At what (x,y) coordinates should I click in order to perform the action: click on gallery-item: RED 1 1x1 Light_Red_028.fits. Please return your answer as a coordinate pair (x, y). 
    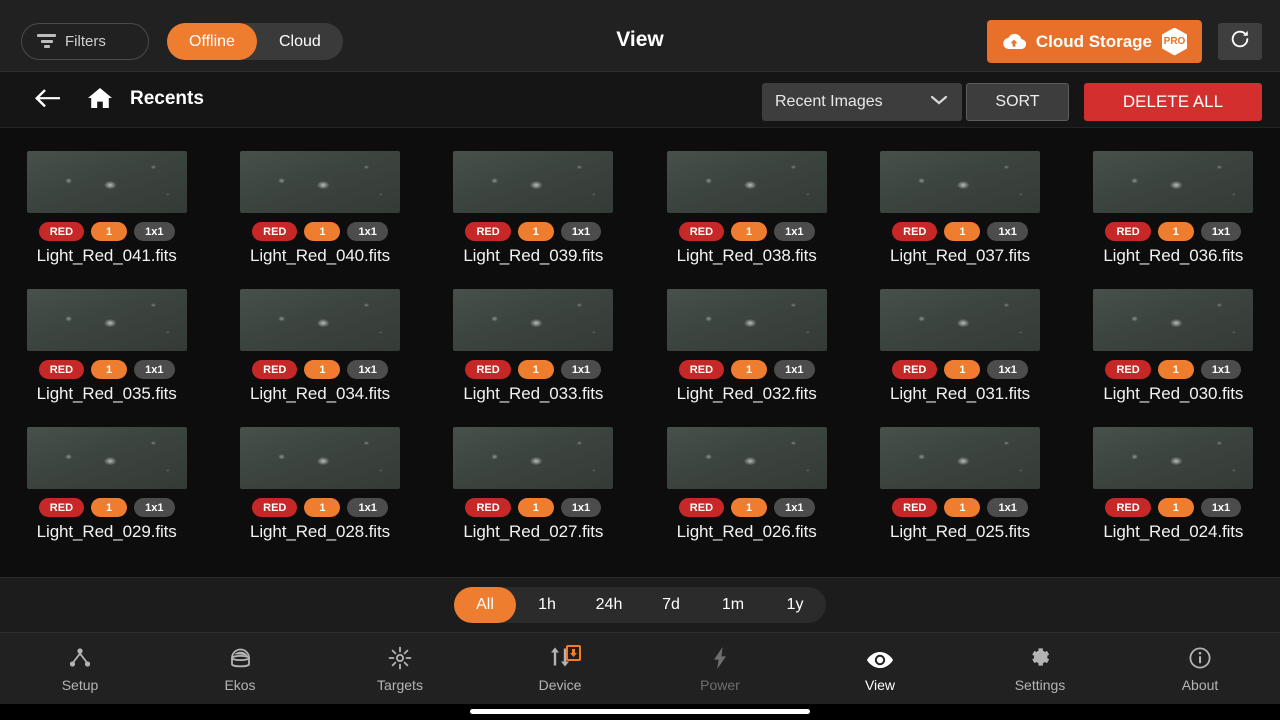
    Looking at the image, I should click on (319, 473).